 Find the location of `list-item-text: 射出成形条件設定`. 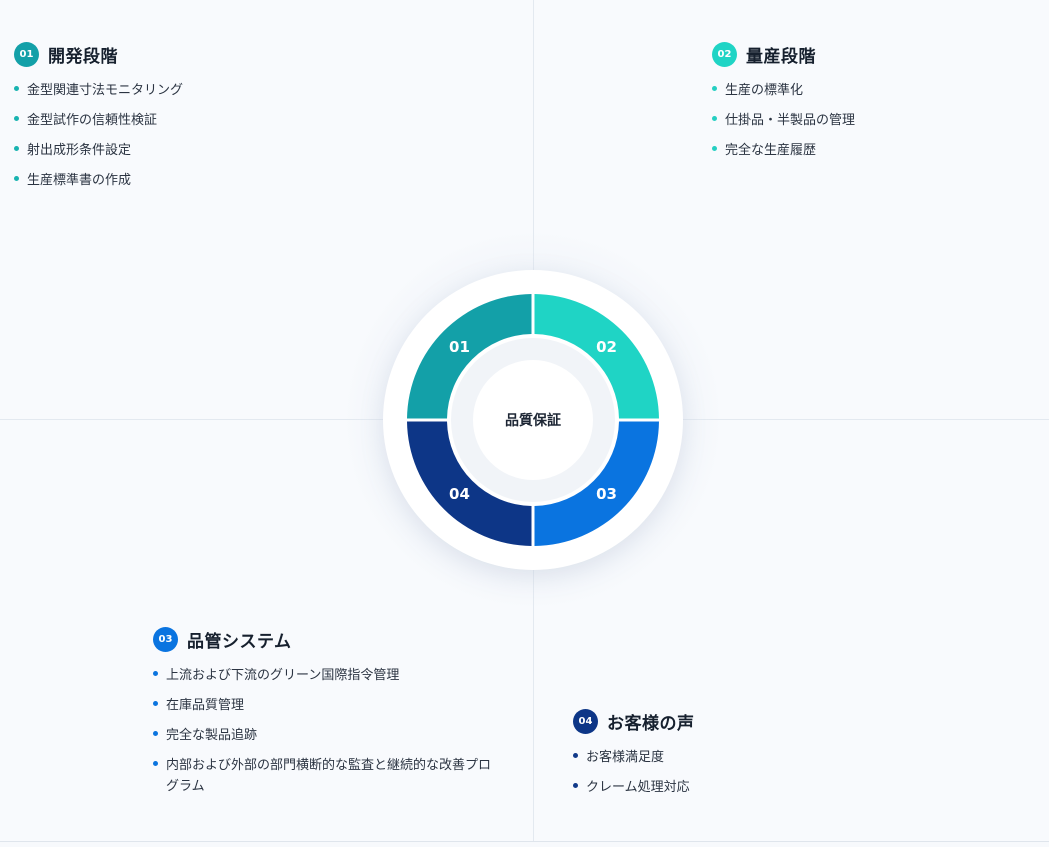

list-item-text: 射出成形条件設定 is located at coordinates (79, 150).